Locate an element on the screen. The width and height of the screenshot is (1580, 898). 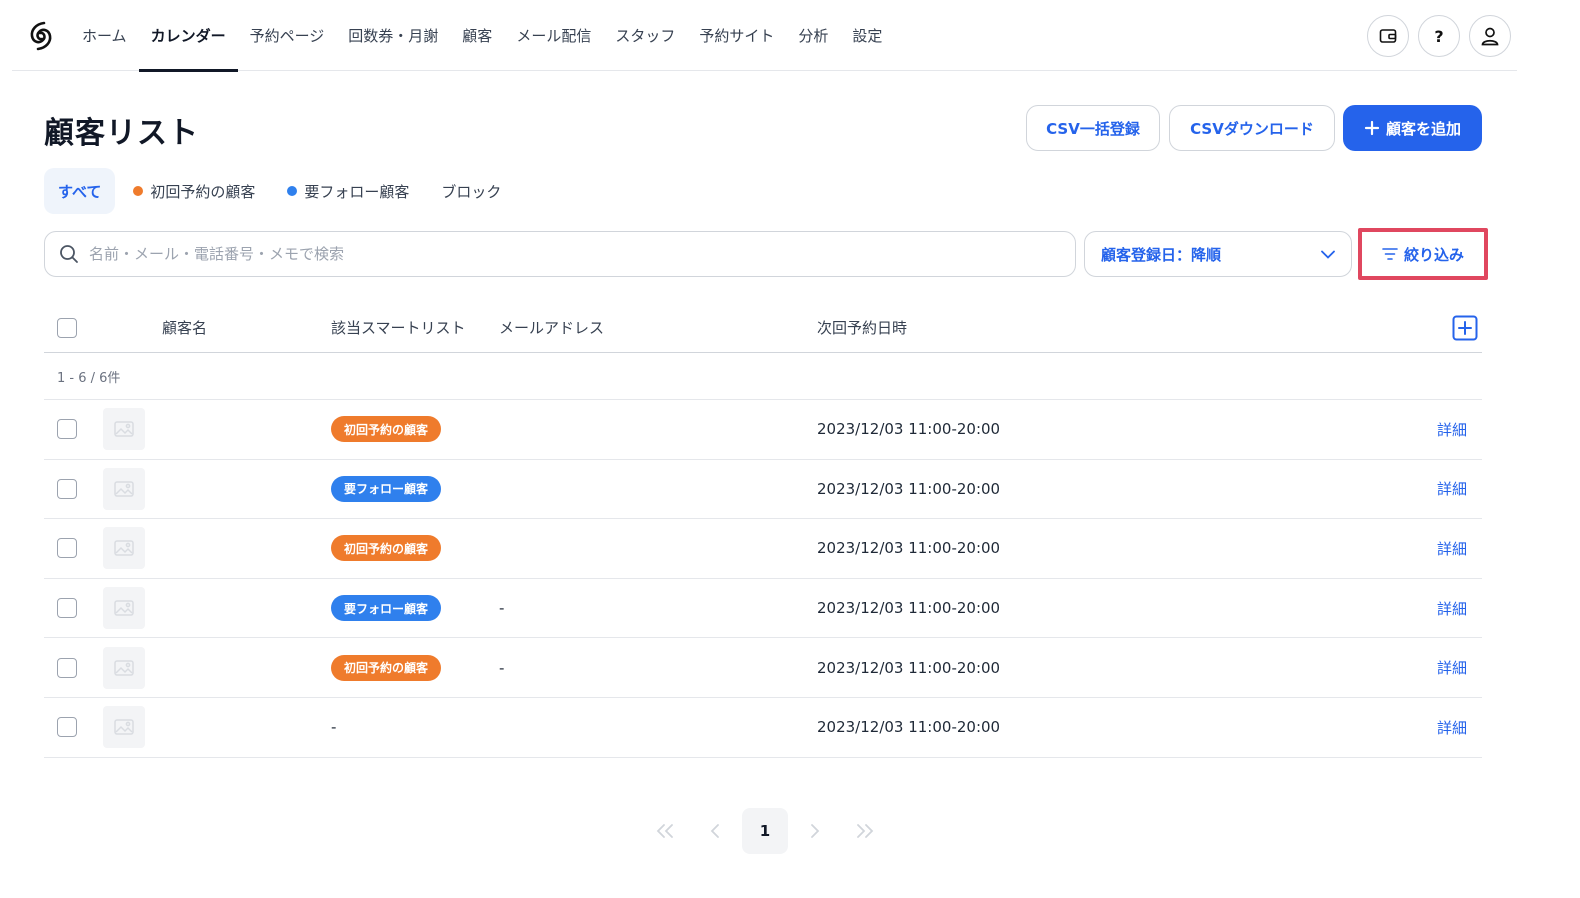
chevron-left-icon is located at coordinates (714, 831).